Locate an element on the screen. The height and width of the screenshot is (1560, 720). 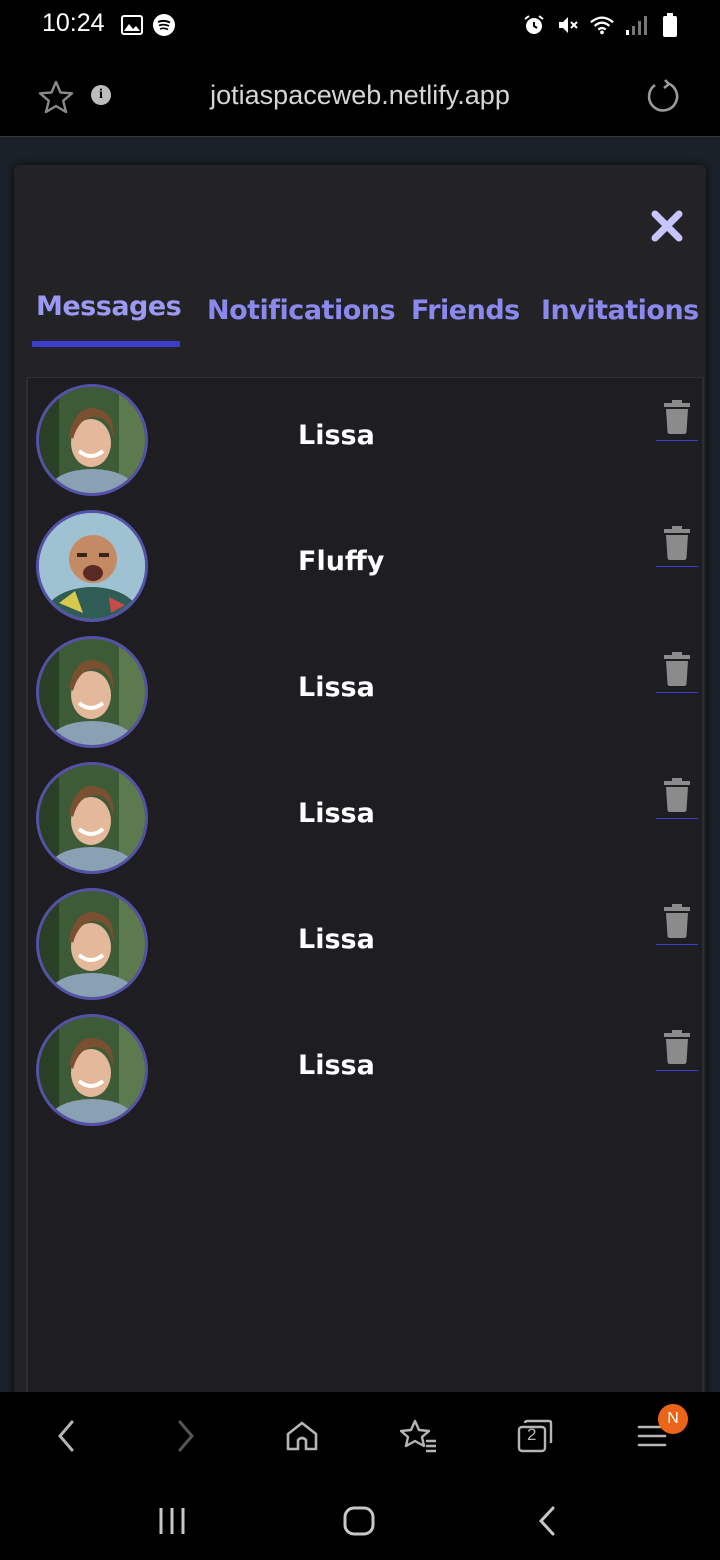
browser-url-bar: i jotiaspaceweb.netlify.app is located at coordinates (360, 94).